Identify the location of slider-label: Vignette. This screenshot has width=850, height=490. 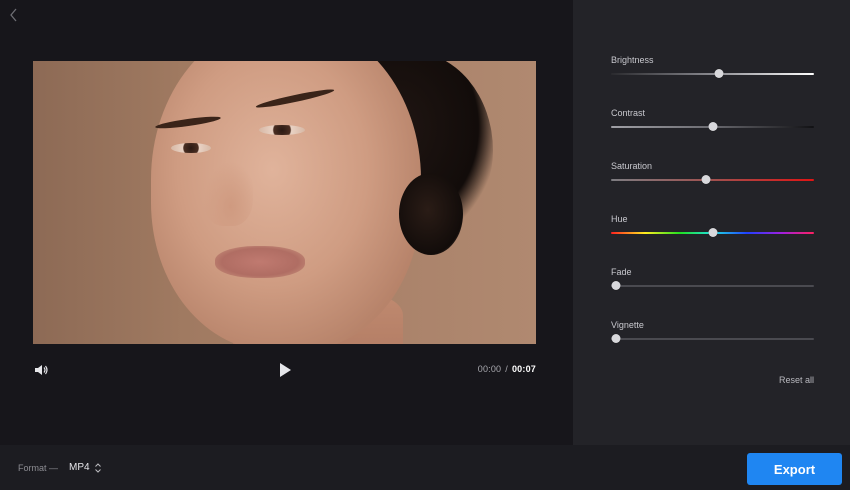
(627, 325).